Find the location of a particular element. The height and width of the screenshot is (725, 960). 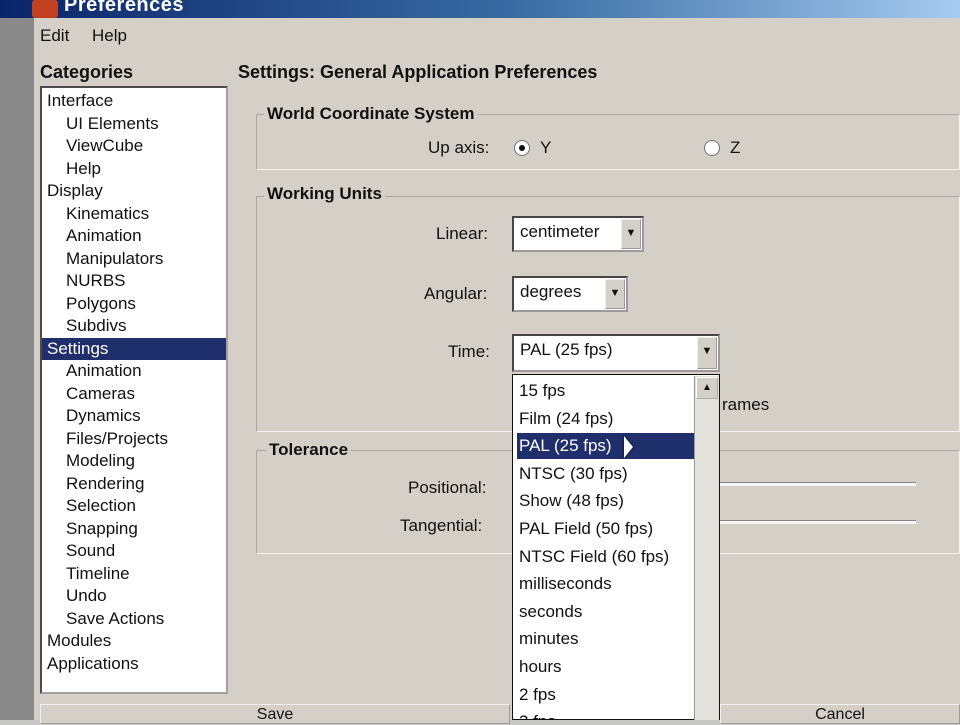

category-item: Sound is located at coordinates (134, 551).